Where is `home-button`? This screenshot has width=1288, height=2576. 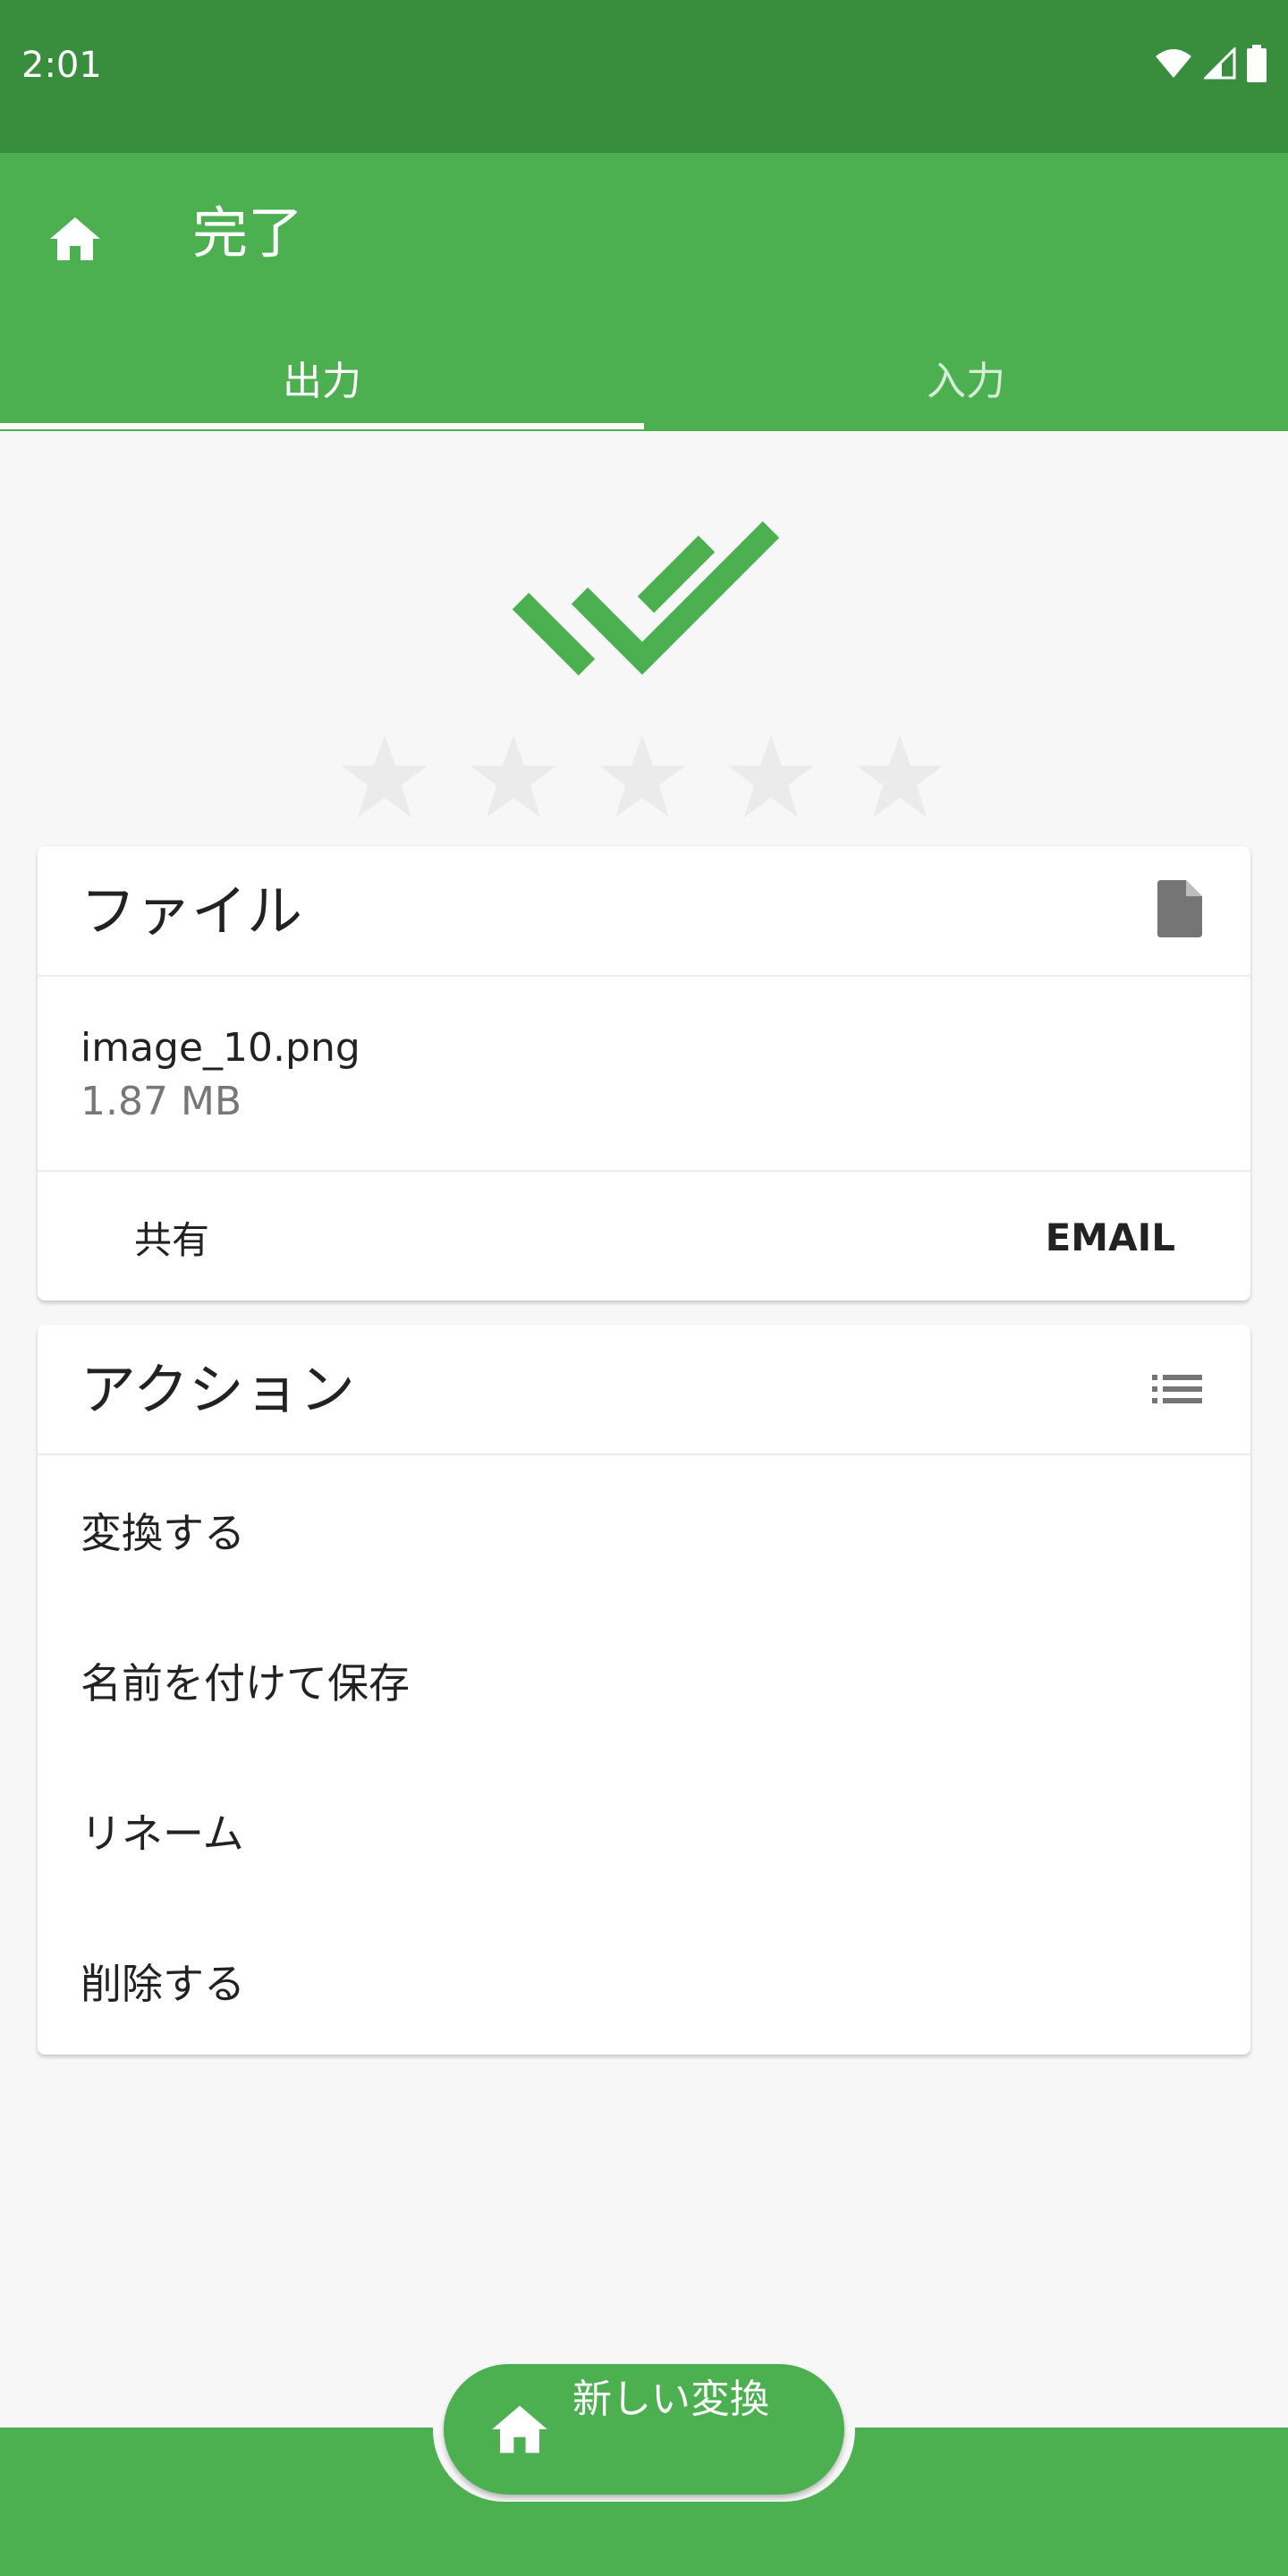 home-button is located at coordinates (75, 239).